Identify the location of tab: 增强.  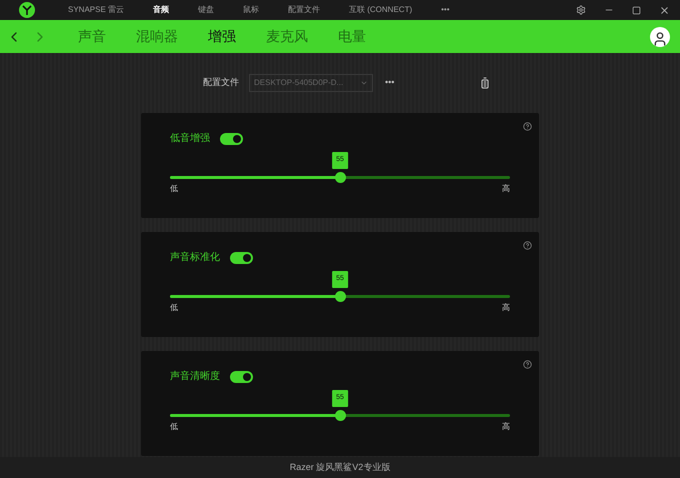
(222, 36).